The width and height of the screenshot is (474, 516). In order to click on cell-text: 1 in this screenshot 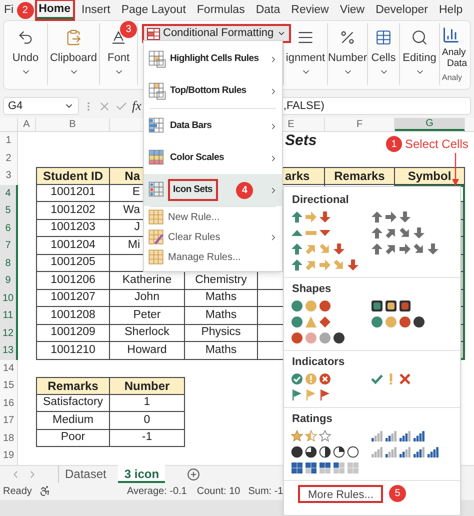, I will do `click(147, 402)`.